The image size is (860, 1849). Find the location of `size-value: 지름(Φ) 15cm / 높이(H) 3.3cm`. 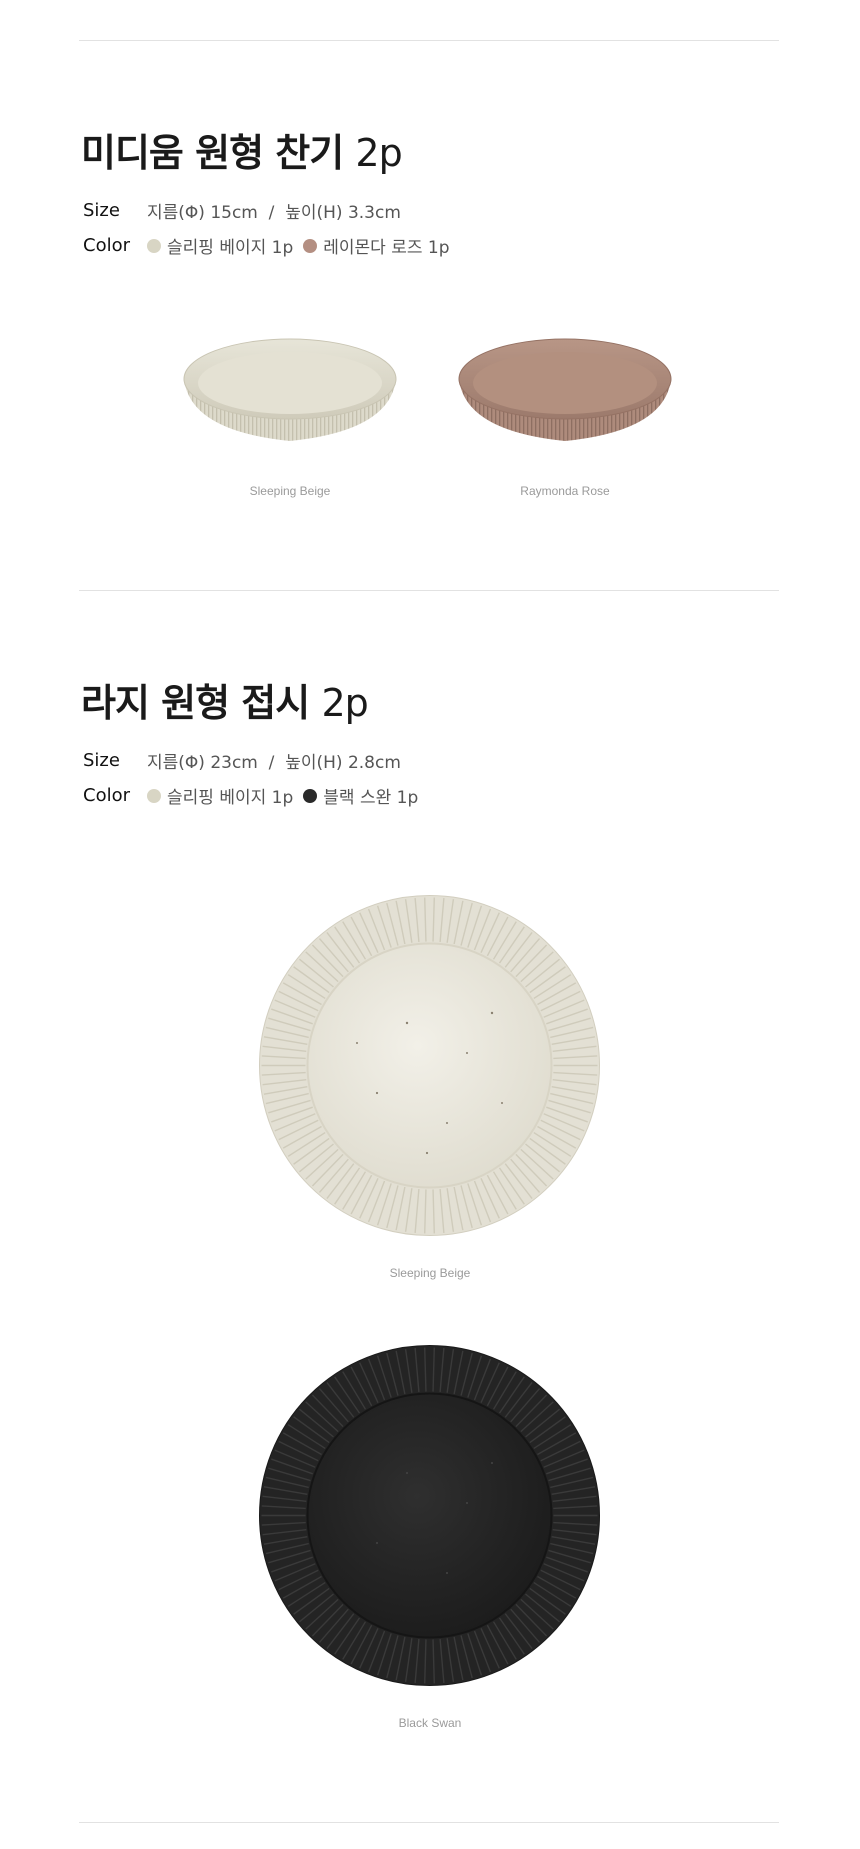

size-value: 지름(Φ) 15cm / 높이(H) 3.3cm is located at coordinates (274, 213).